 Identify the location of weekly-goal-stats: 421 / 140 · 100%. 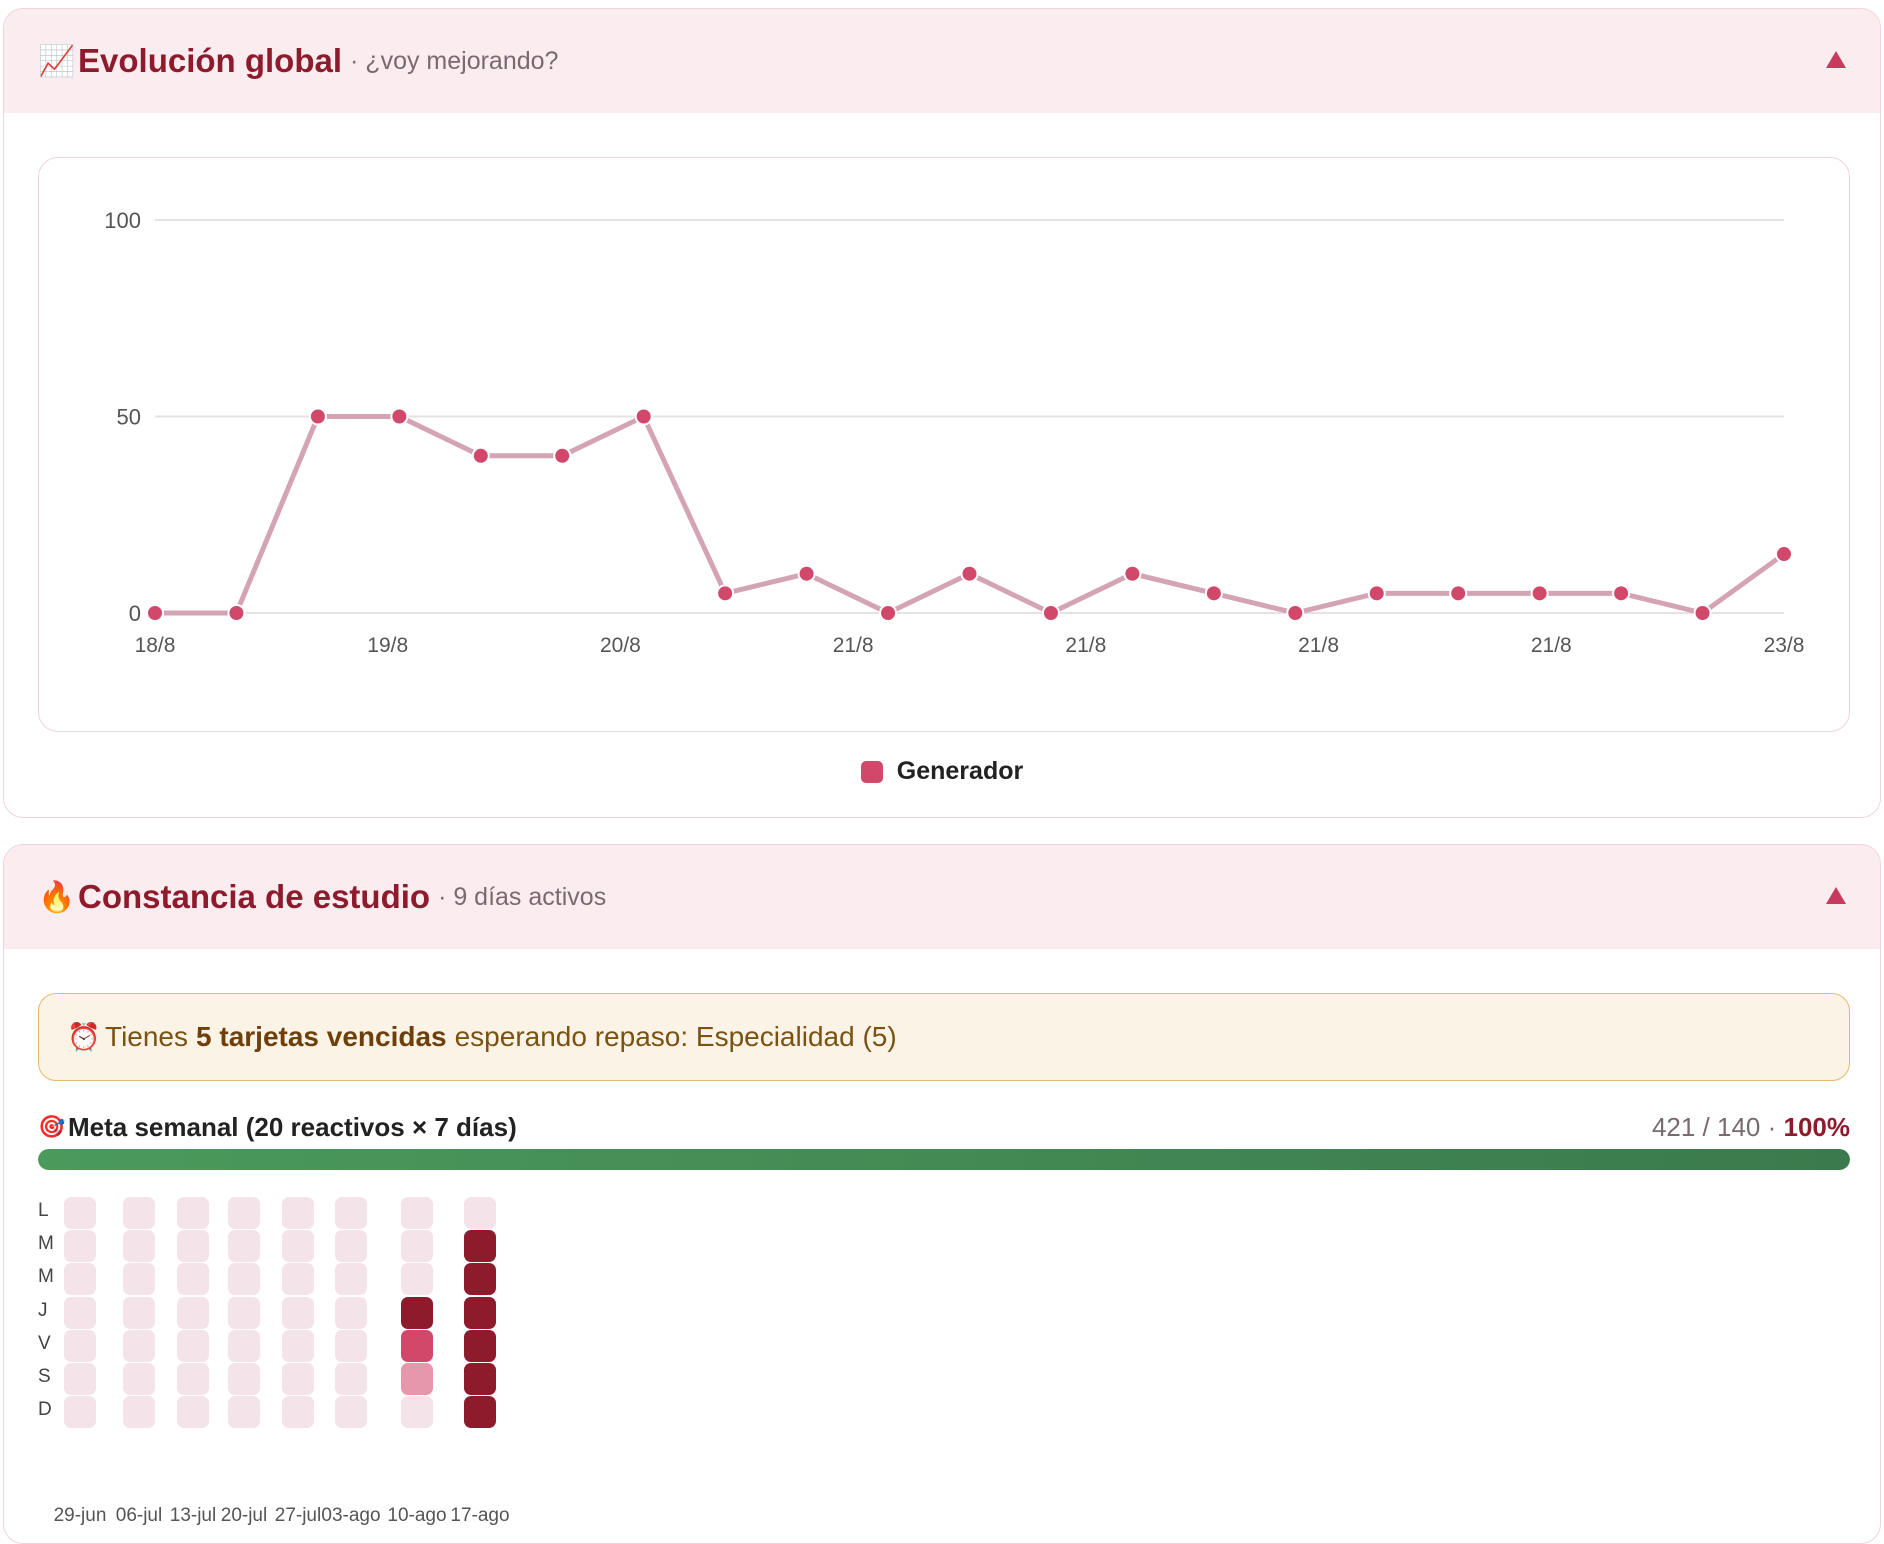
(1751, 1127).